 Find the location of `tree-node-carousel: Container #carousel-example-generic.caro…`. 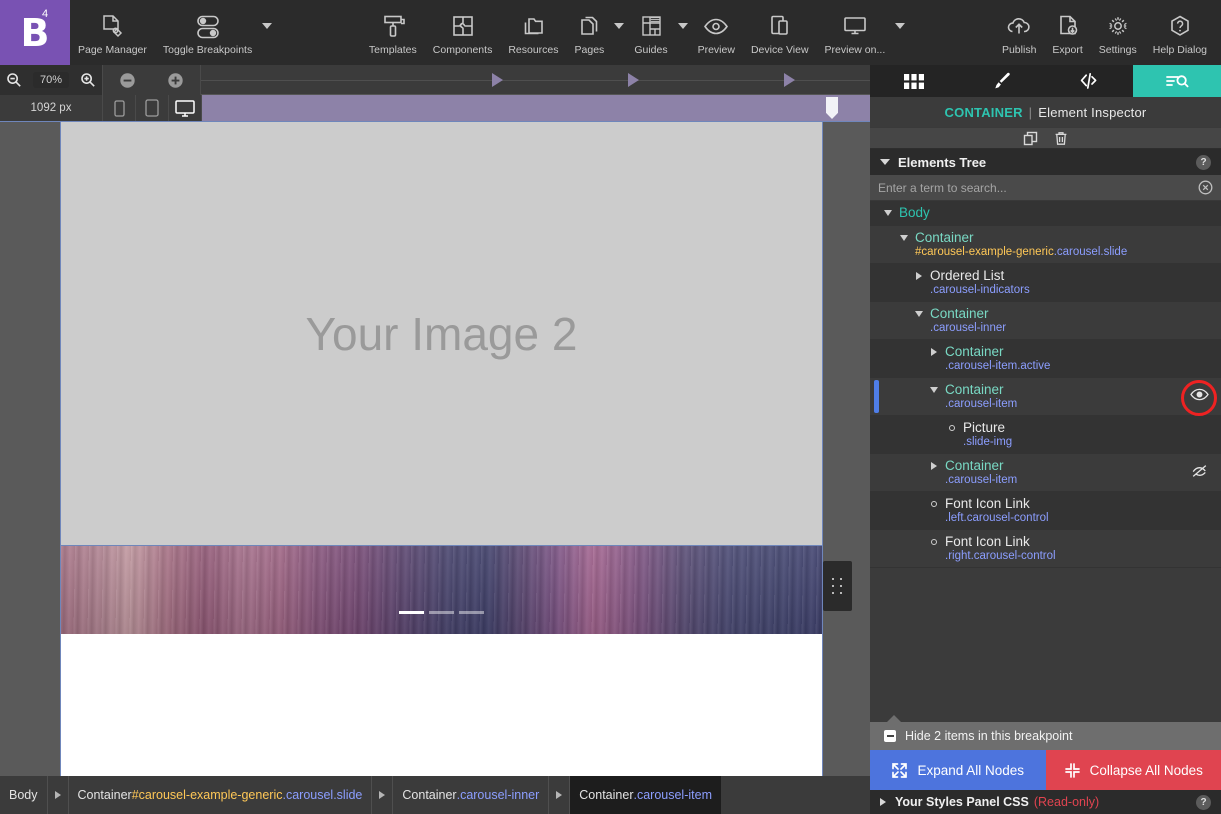

tree-node-carousel: Container #carousel-example-generic.caro… is located at coordinates (1045, 245).